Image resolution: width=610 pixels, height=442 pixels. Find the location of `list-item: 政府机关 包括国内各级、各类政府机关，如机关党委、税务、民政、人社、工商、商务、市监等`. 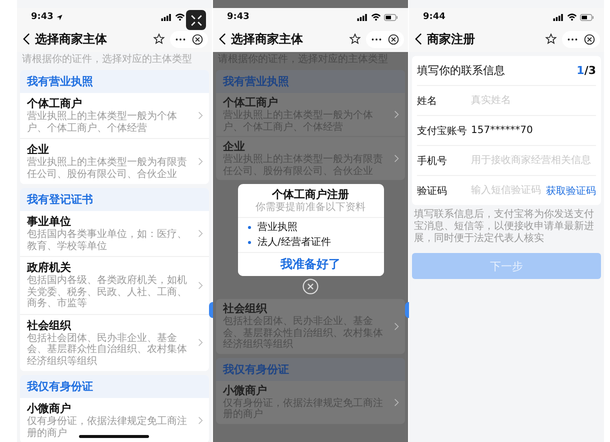

list-item: 政府机关 包括国内各级、各类政府机关，如机关党委、税务、民政、人社、工商、商务、市监等 is located at coordinates (114, 285).